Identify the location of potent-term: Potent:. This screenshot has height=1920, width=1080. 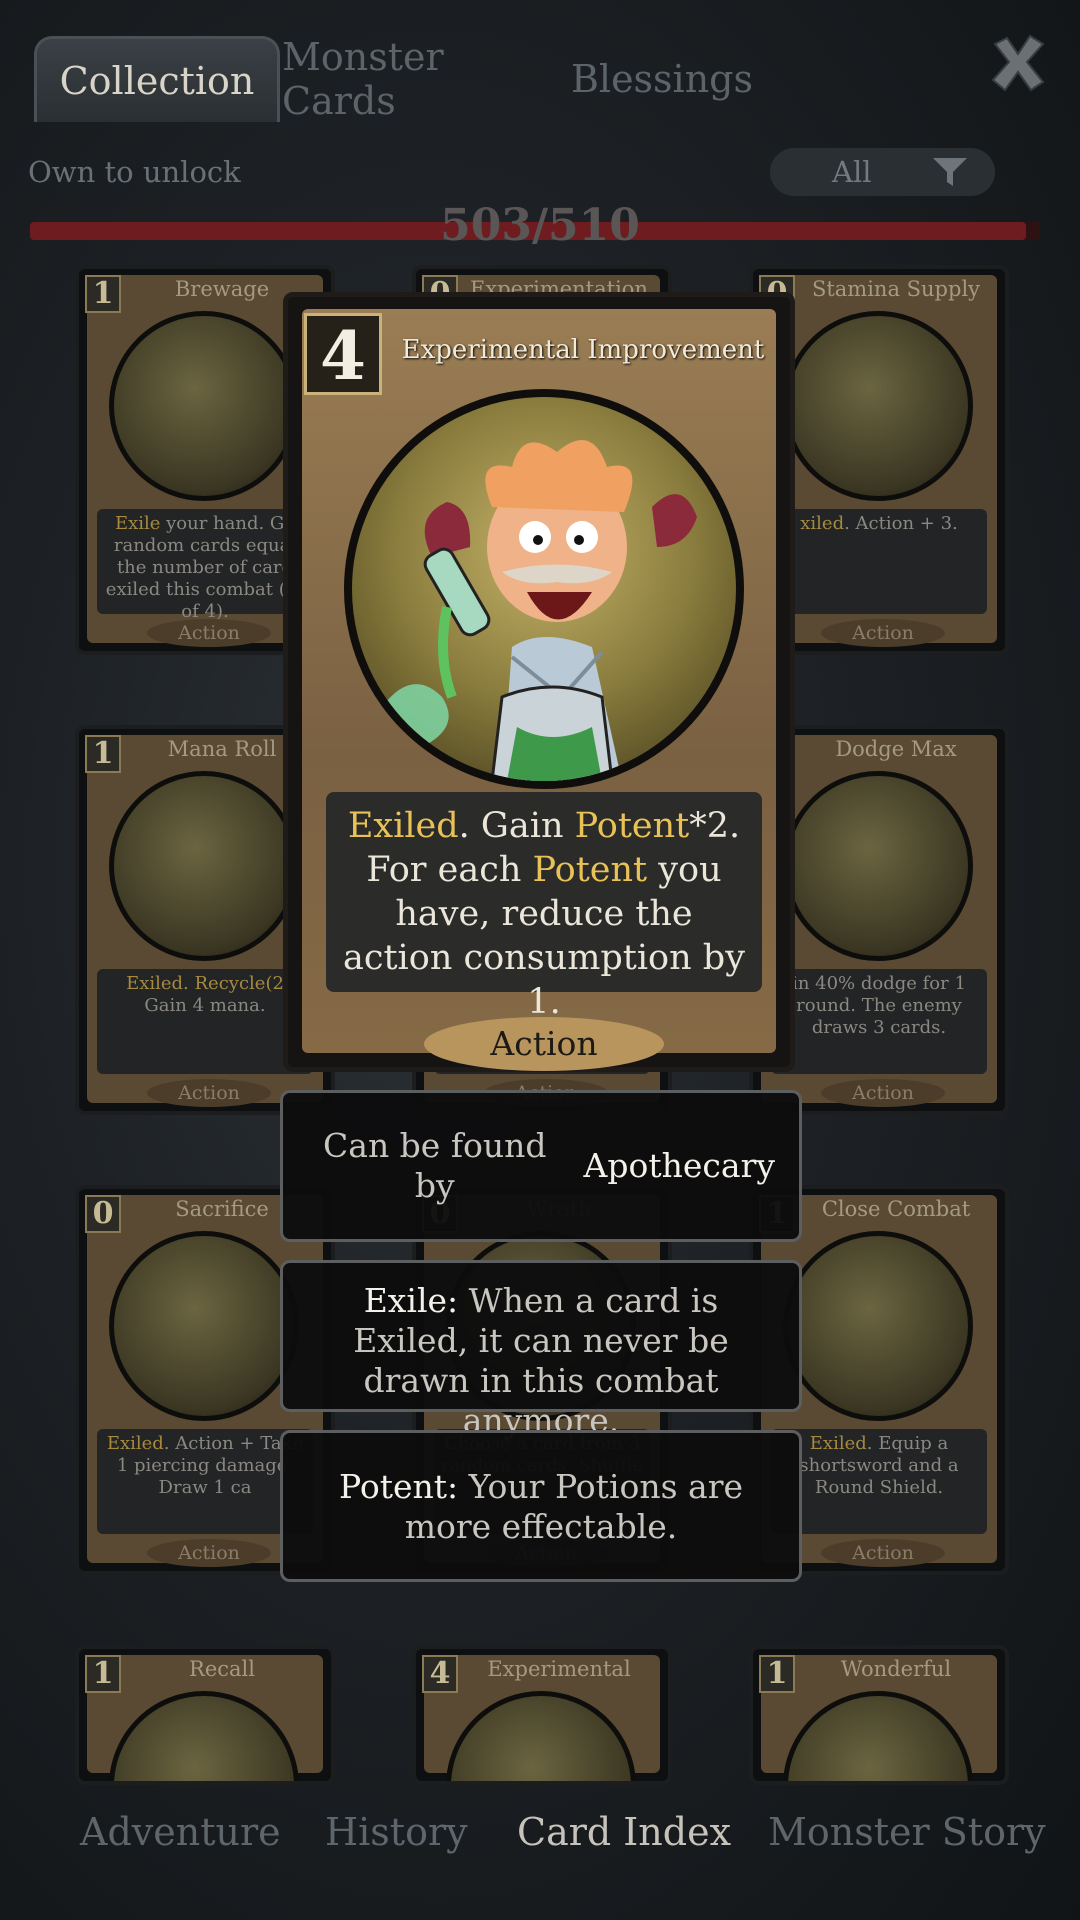
(398, 1486).